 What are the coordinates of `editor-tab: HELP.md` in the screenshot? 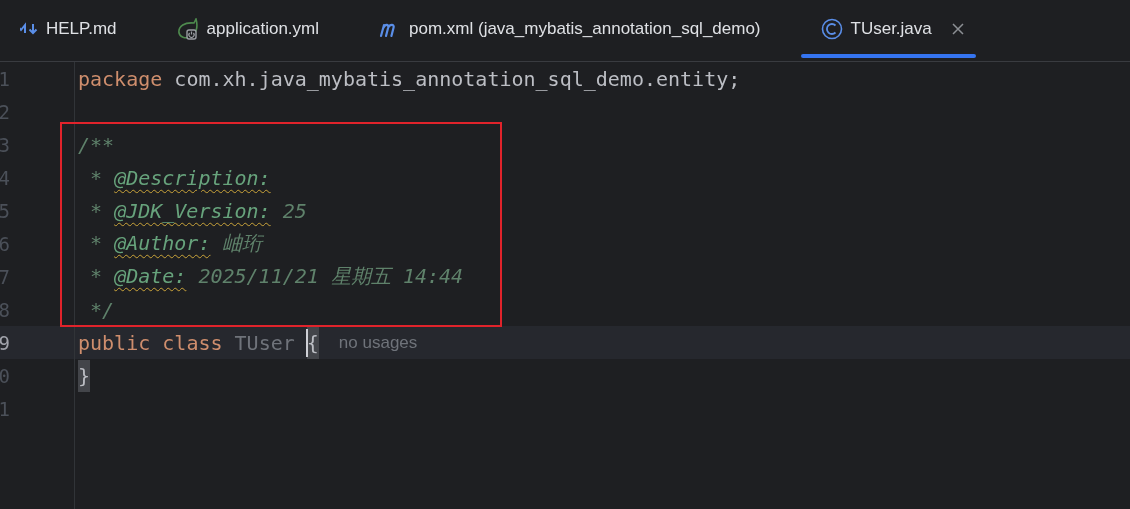 It's located at (64, 30).